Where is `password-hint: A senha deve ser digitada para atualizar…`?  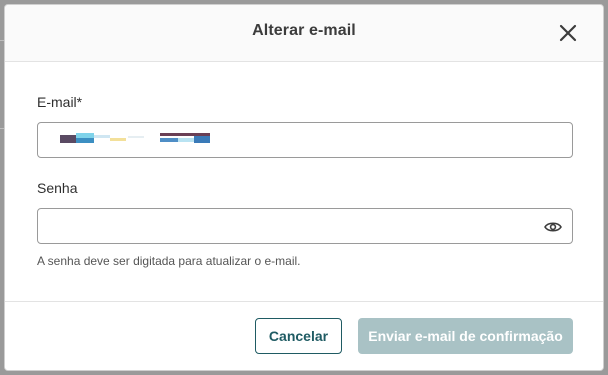 password-hint: A senha deve ser digitada para atualizar… is located at coordinates (169, 261).